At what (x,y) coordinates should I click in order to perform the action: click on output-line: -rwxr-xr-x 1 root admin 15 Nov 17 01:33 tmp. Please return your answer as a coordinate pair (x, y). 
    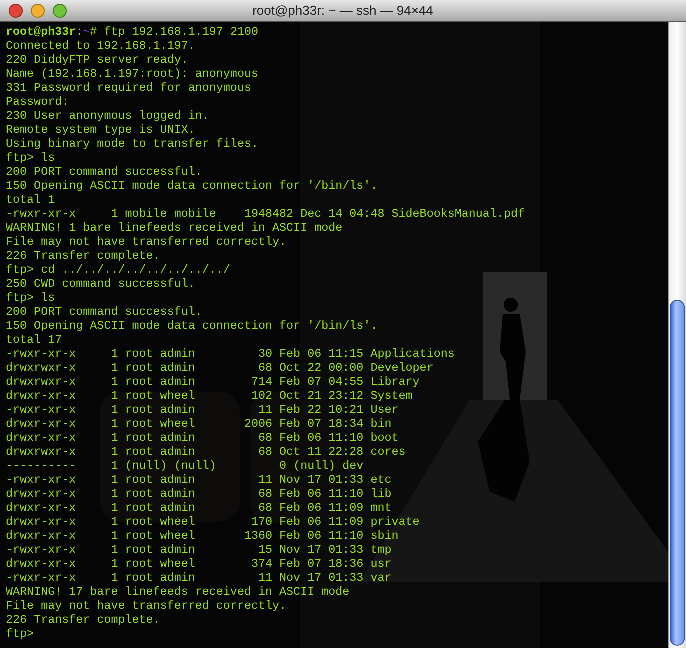
    Looking at the image, I should click on (199, 550).